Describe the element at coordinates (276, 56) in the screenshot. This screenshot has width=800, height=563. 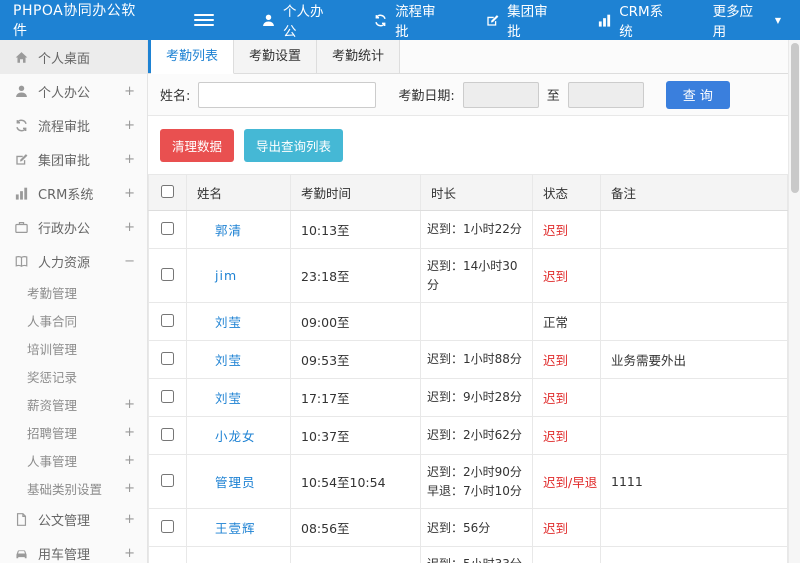
I see `tab: 考勤设置` at that location.